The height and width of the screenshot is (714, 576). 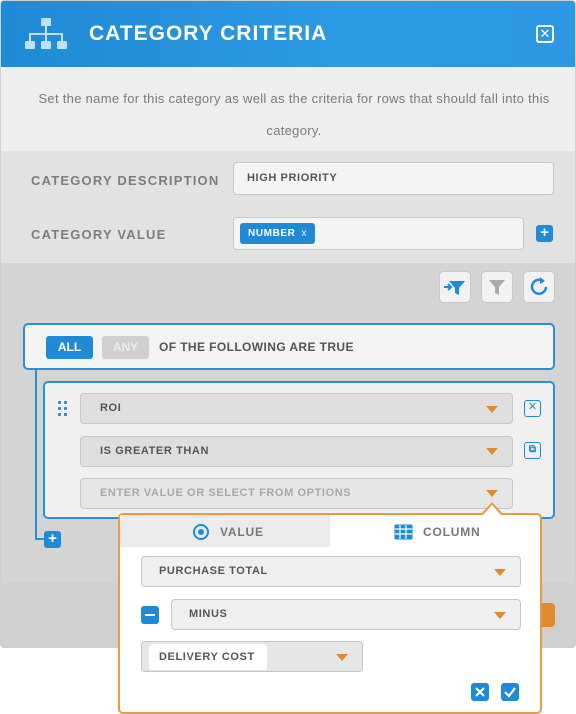 What do you see at coordinates (256, 347) in the screenshot?
I see `group-condition-text: OF THE FOLLOWING ARE TRUE` at bounding box center [256, 347].